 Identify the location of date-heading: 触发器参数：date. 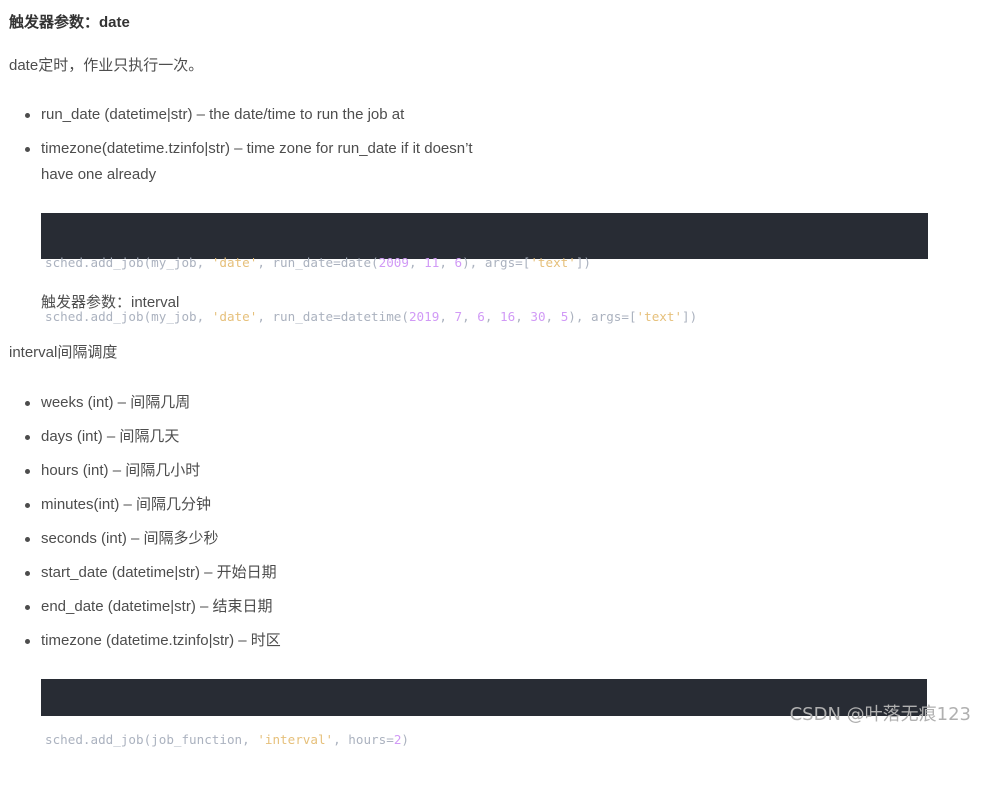
(69, 22).